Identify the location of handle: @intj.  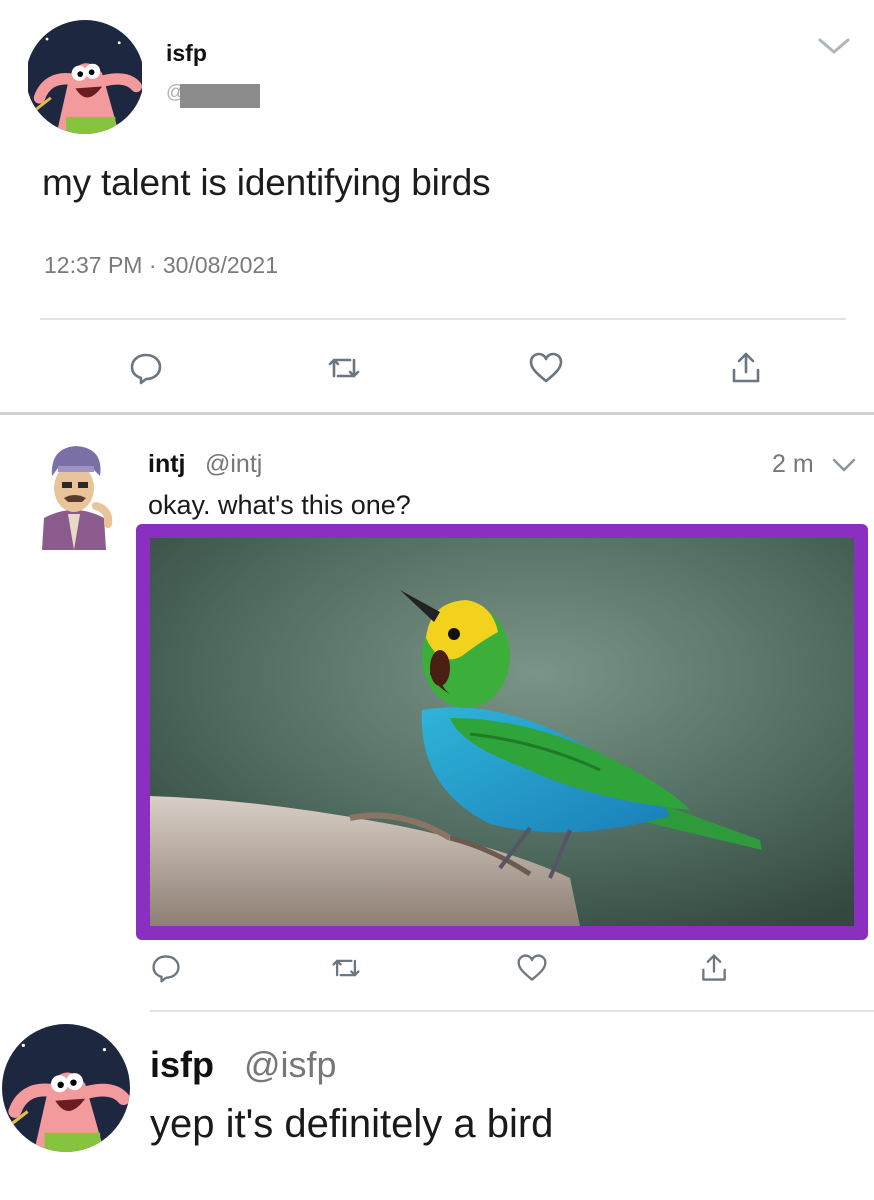
(233, 464).